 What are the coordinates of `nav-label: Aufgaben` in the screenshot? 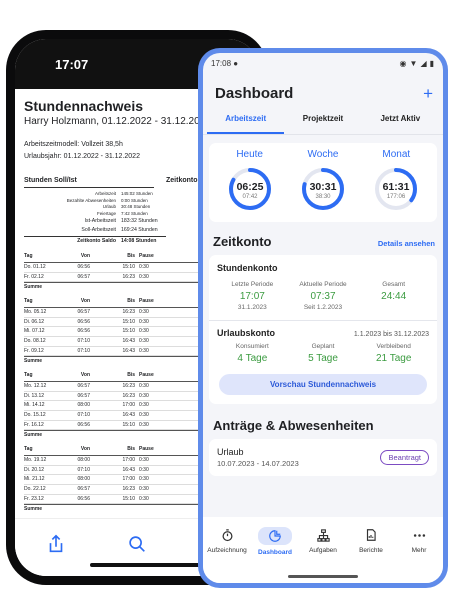 It's located at (323, 550).